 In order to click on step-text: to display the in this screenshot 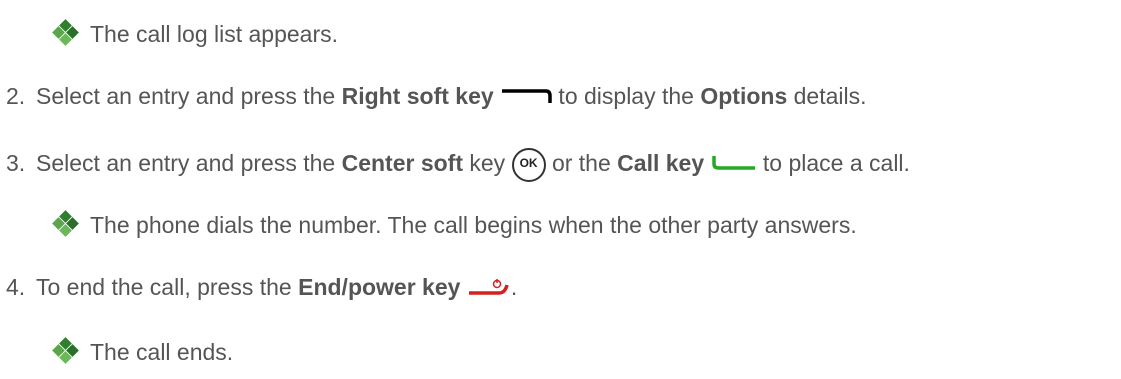, I will do `click(626, 96)`.